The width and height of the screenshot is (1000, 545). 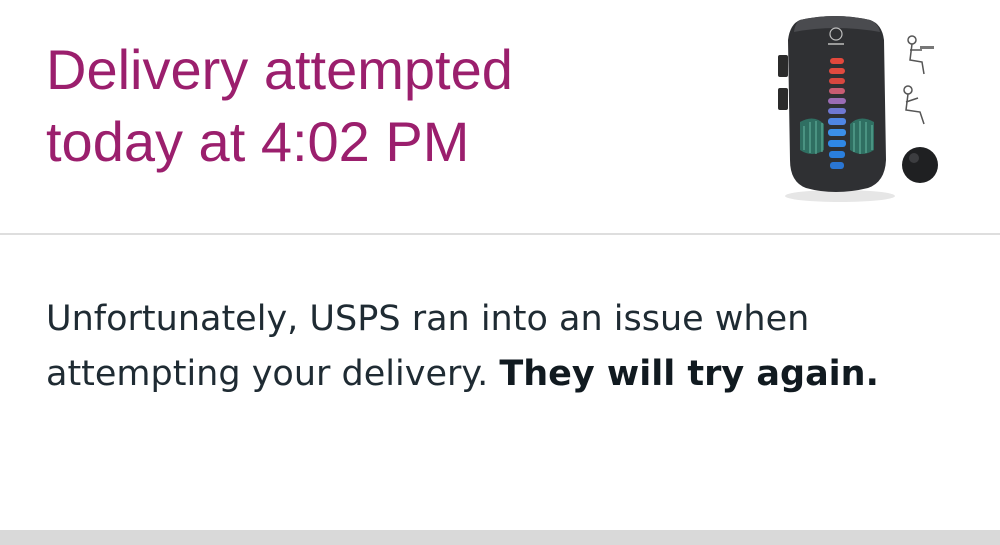 What do you see at coordinates (689, 374) in the screenshot?
I see `delivery-message-emphasis: They will try again.` at bounding box center [689, 374].